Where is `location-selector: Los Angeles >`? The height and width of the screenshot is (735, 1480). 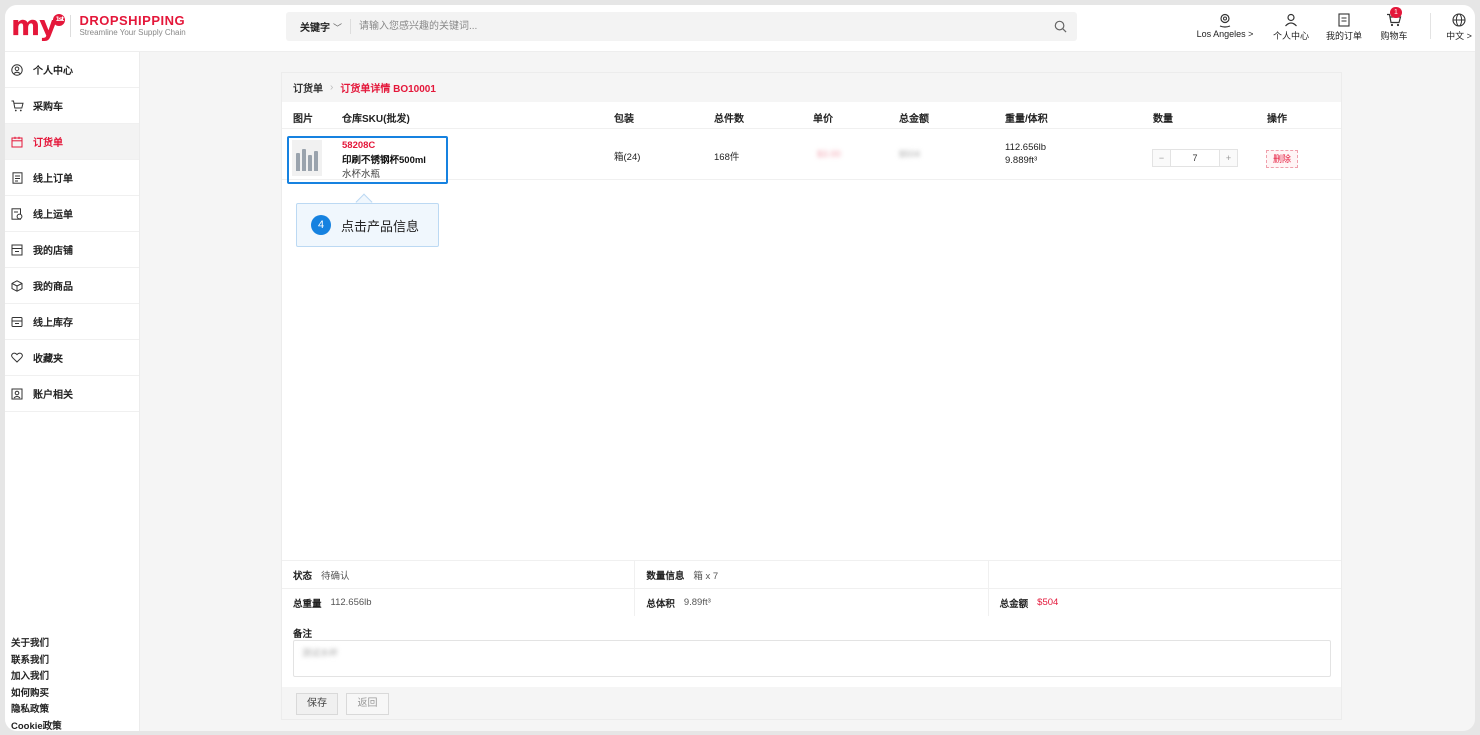 location-selector: Los Angeles > is located at coordinates (1225, 25).